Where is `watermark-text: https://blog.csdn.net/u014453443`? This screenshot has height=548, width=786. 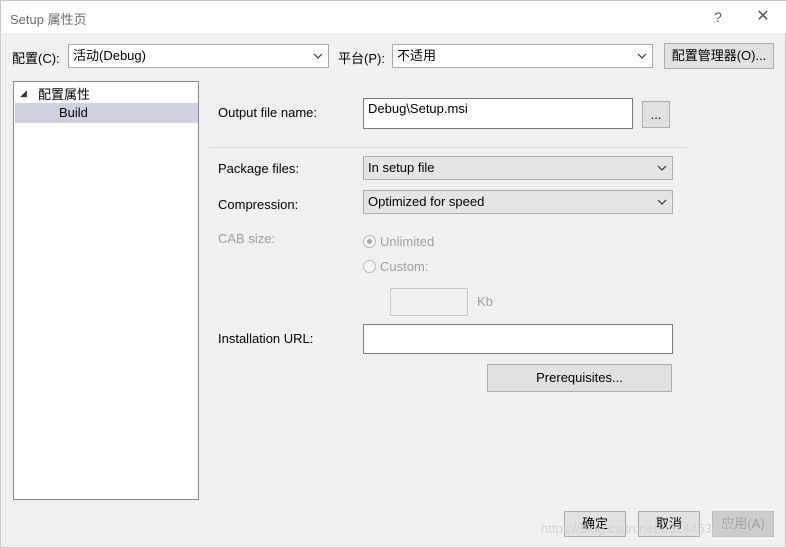 watermark-text: https://blog.csdn.net/u014453443 is located at coordinates (637, 528).